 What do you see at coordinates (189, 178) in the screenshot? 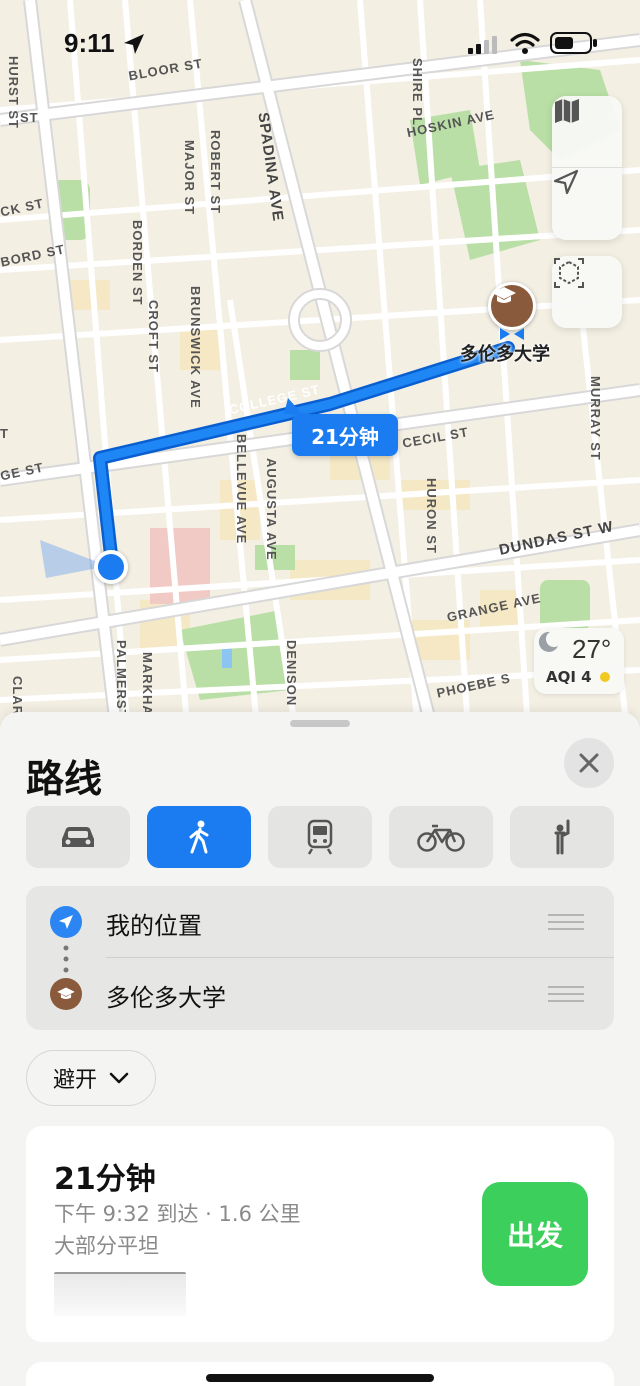
I see `street-label-major: MAJOR ST` at bounding box center [189, 178].